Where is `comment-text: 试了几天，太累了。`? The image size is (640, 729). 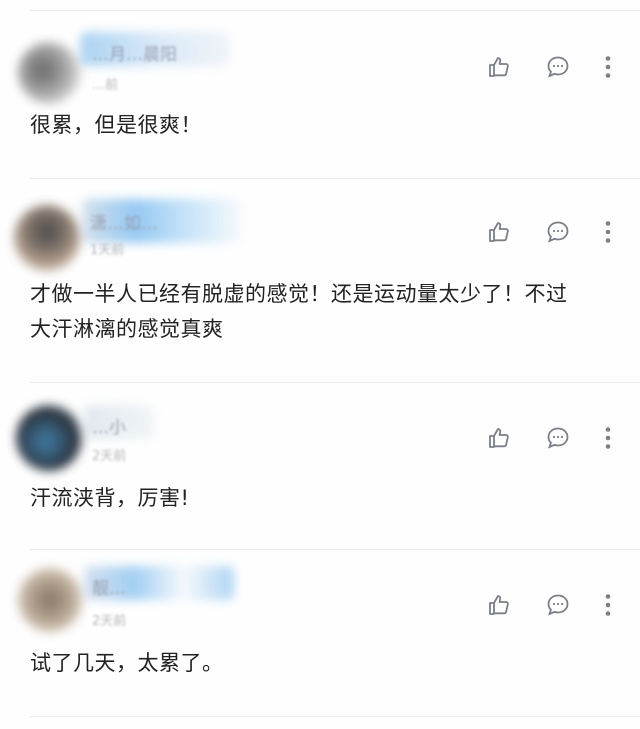
comment-text: 试了几天，太累了。 is located at coordinates (127, 663).